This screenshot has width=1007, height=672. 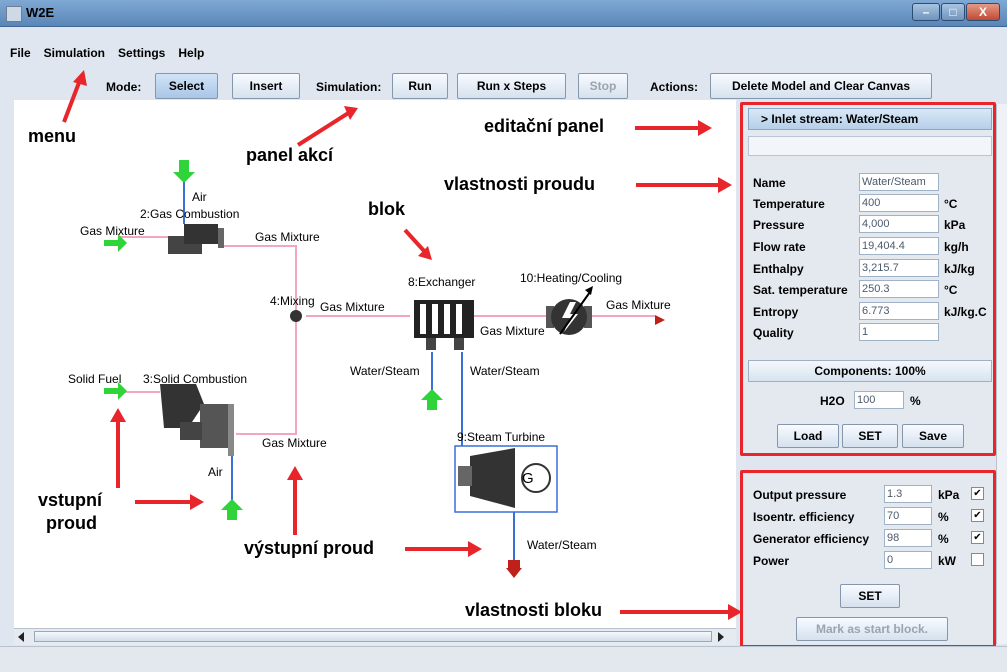 What do you see at coordinates (868, 559) in the screenshot?
I see `block-panel-highlight` at bounding box center [868, 559].